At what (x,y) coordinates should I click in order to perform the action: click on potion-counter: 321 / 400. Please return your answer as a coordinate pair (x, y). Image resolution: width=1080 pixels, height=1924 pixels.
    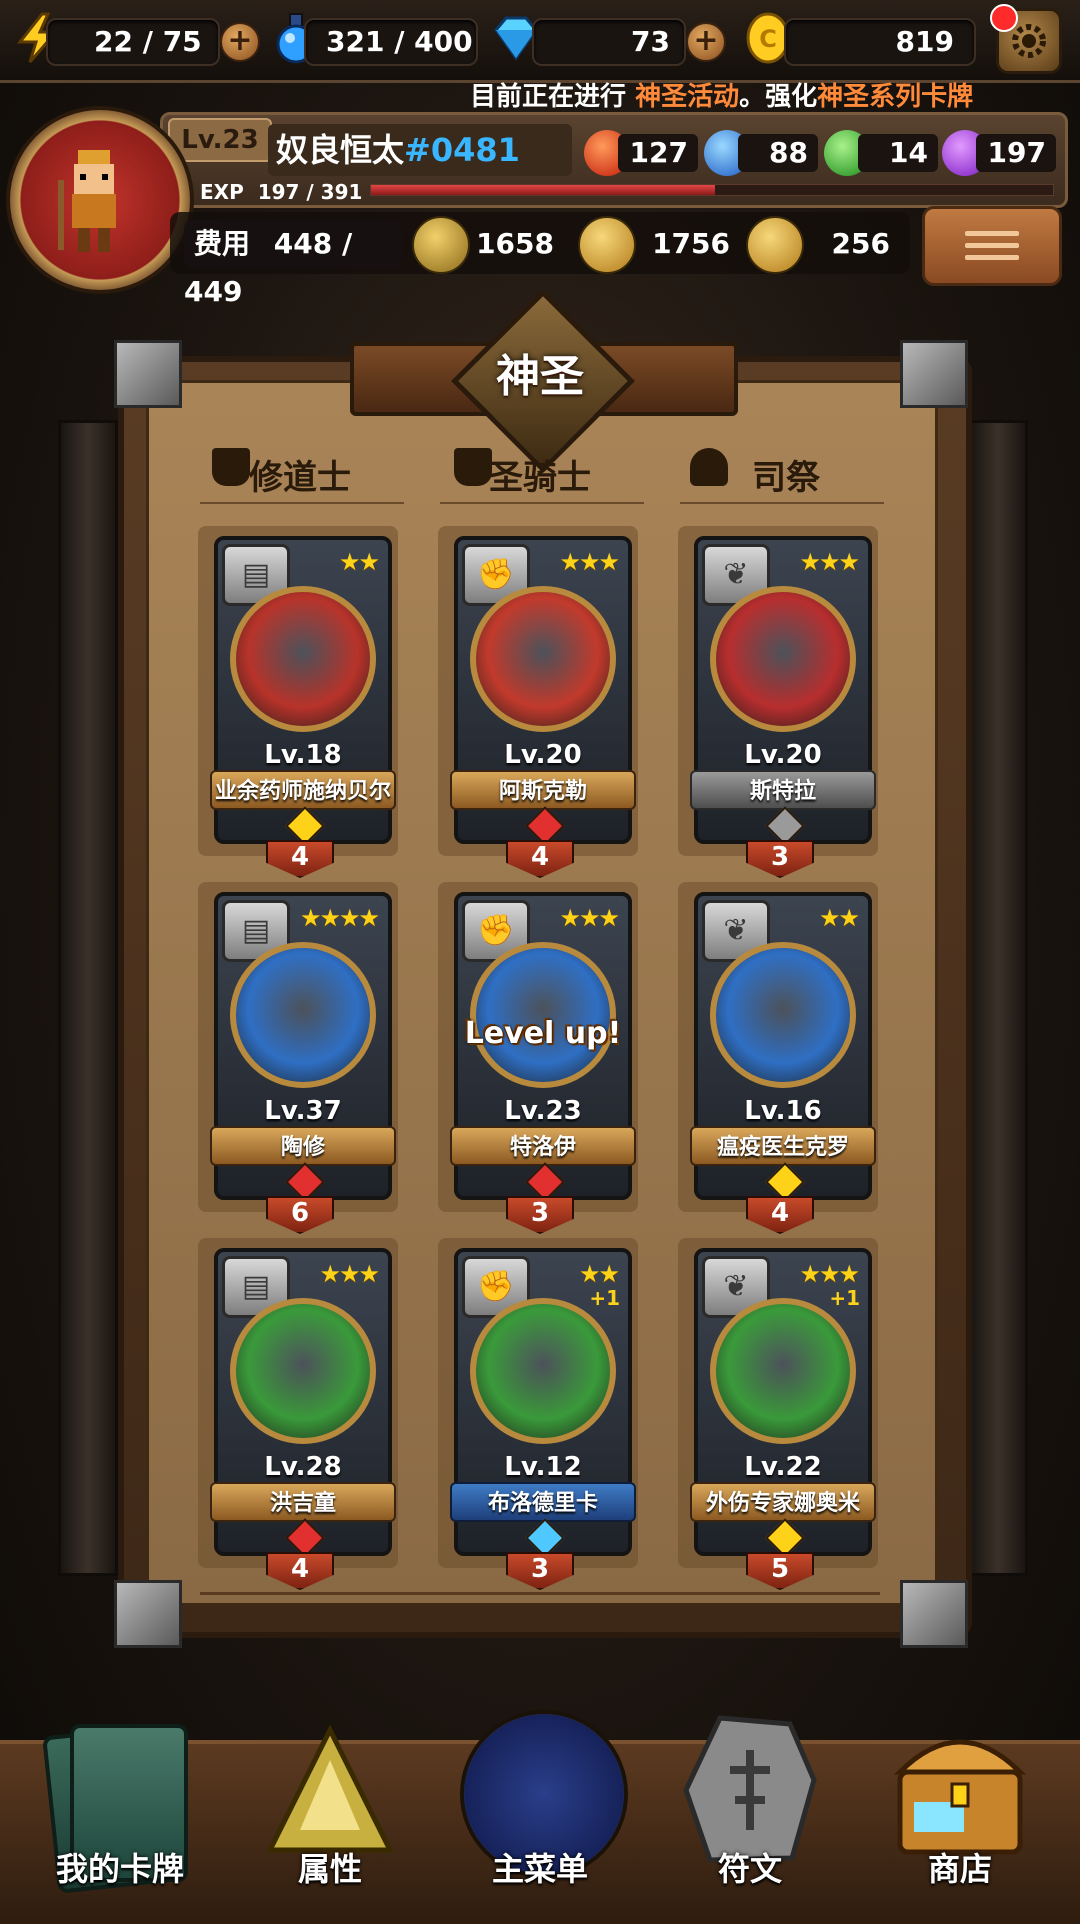
    Looking at the image, I should click on (391, 42).